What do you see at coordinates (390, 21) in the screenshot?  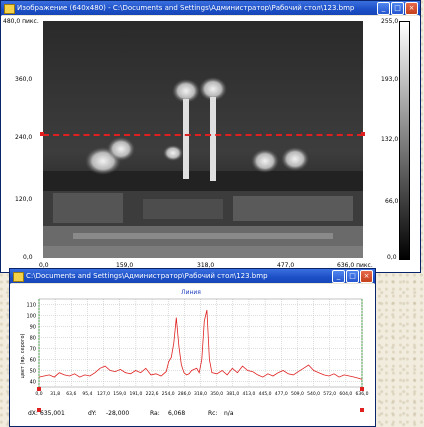 I see `colorbar-tick: 255,0` at bounding box center [390, 21].